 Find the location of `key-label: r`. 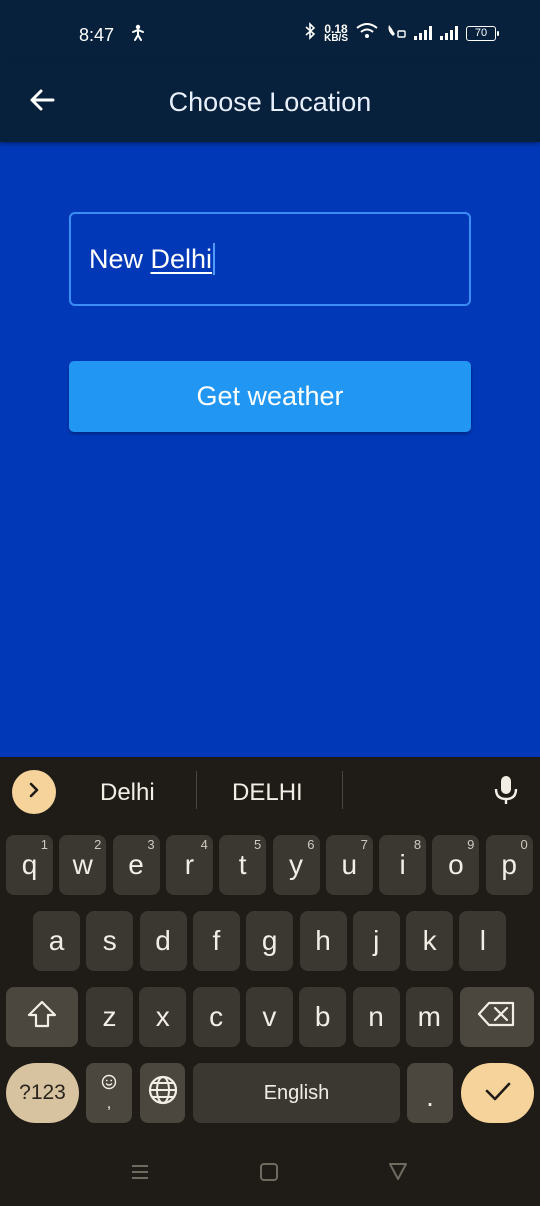

key-label: r is located at coordinates (189, 864).